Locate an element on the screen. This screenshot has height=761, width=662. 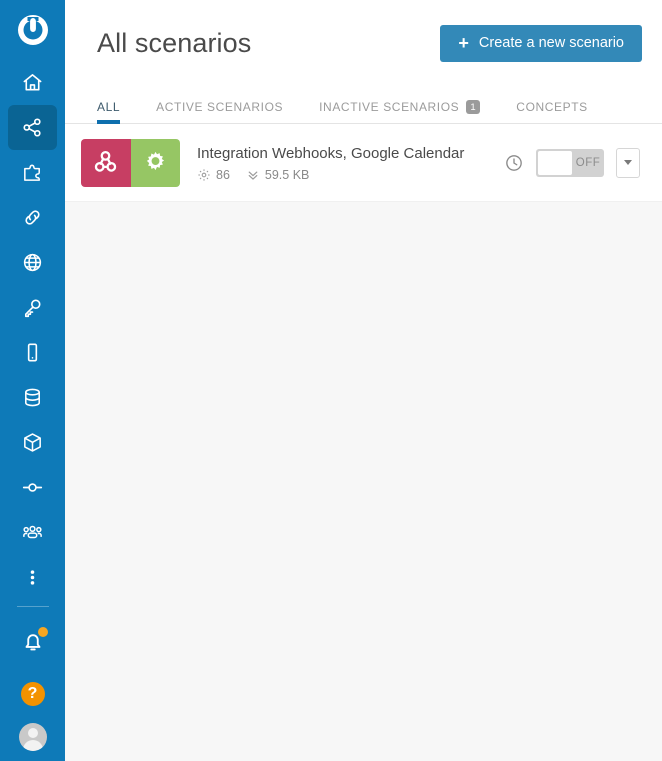
scenario-menu-button is located at coordinates (628, 162).